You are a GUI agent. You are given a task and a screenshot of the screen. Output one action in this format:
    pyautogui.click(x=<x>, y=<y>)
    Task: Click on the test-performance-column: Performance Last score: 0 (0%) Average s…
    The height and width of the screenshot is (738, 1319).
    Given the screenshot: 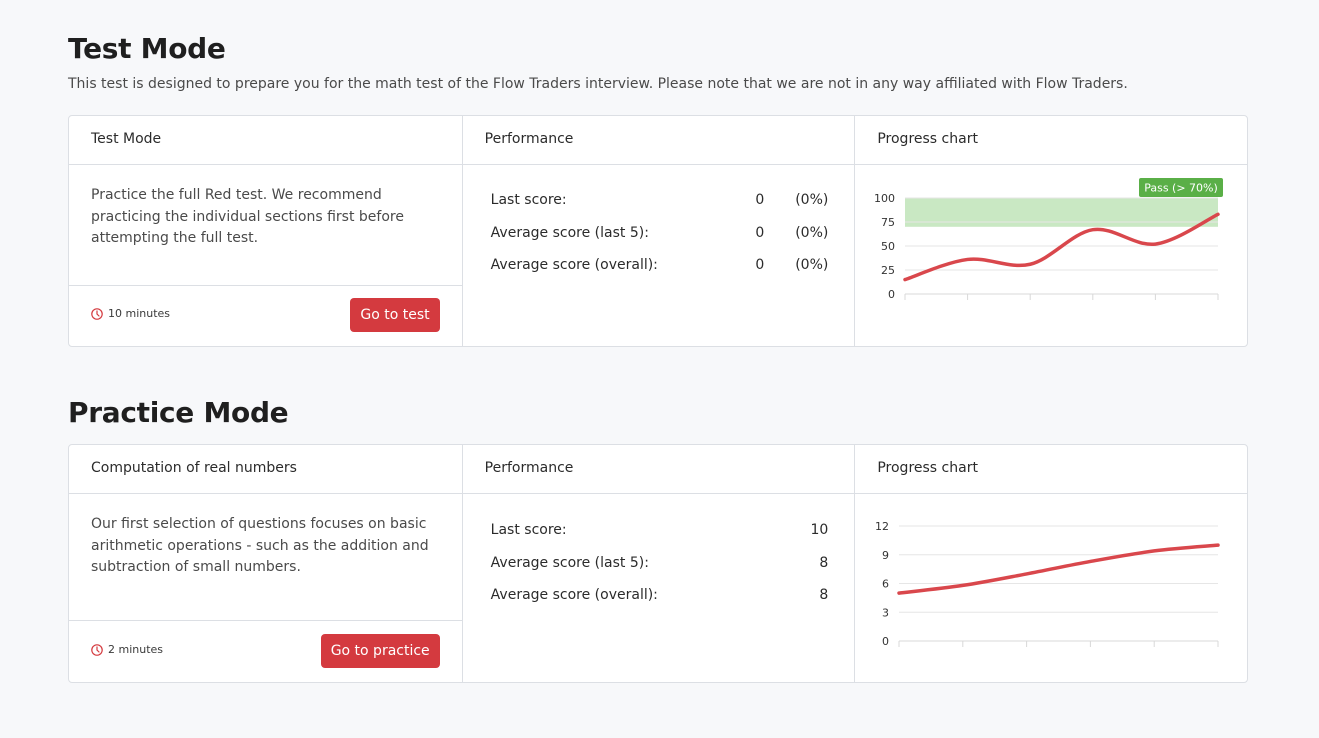 What is the action you would take?
    pyautogui.click(x=658, y=231)
    